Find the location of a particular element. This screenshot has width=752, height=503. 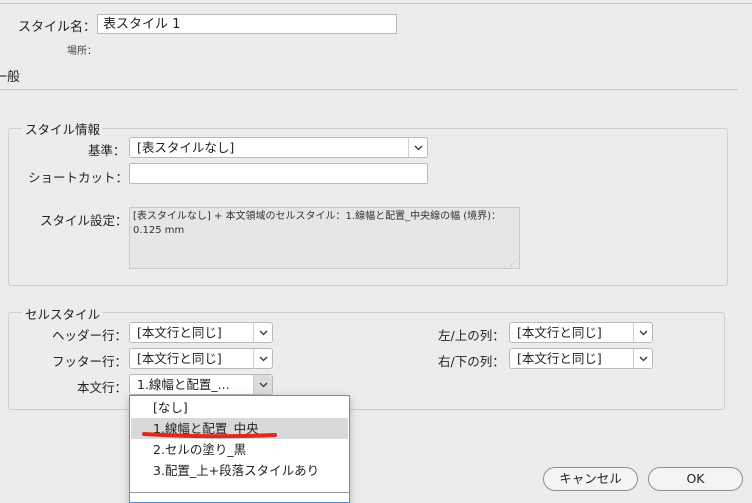

style-name-label: スタイル名： is located at coordinates (57, 27).